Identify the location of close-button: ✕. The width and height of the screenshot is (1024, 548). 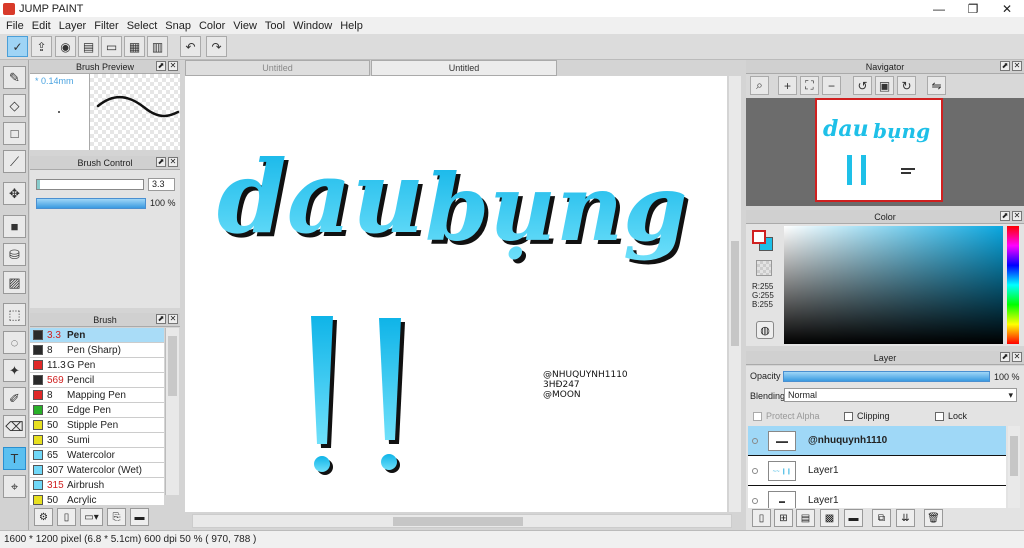
(1007, 8).